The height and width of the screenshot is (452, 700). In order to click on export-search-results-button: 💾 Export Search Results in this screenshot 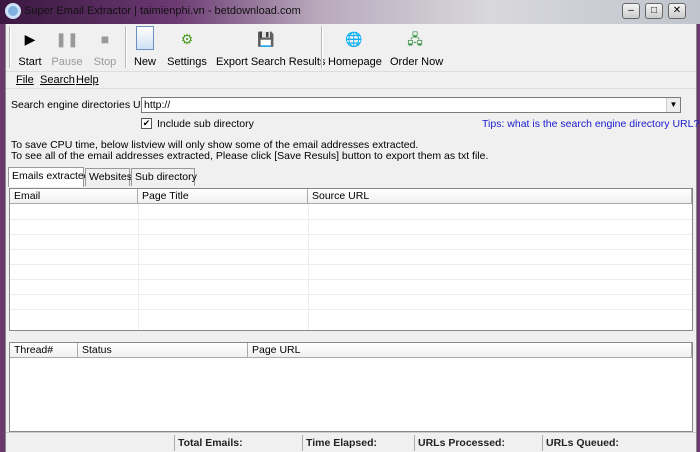, I will do `click(270, 48)`.